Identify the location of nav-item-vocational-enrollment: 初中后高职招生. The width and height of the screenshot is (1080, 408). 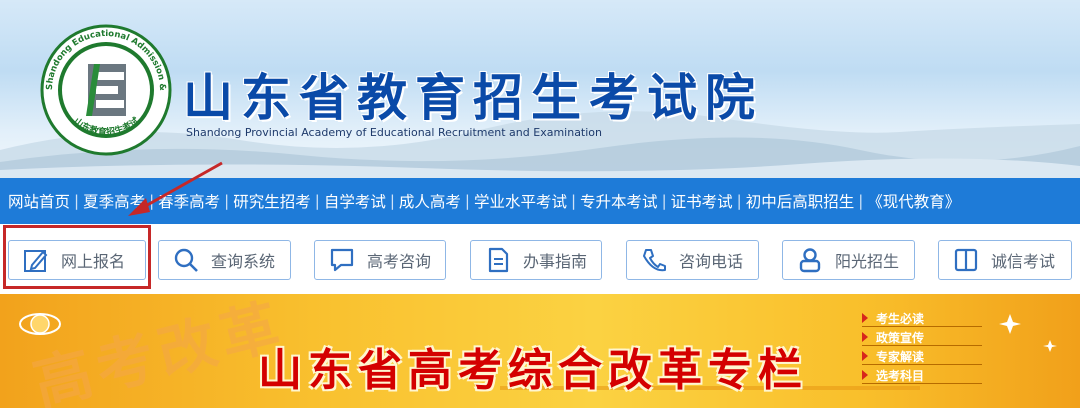
(800, 201).